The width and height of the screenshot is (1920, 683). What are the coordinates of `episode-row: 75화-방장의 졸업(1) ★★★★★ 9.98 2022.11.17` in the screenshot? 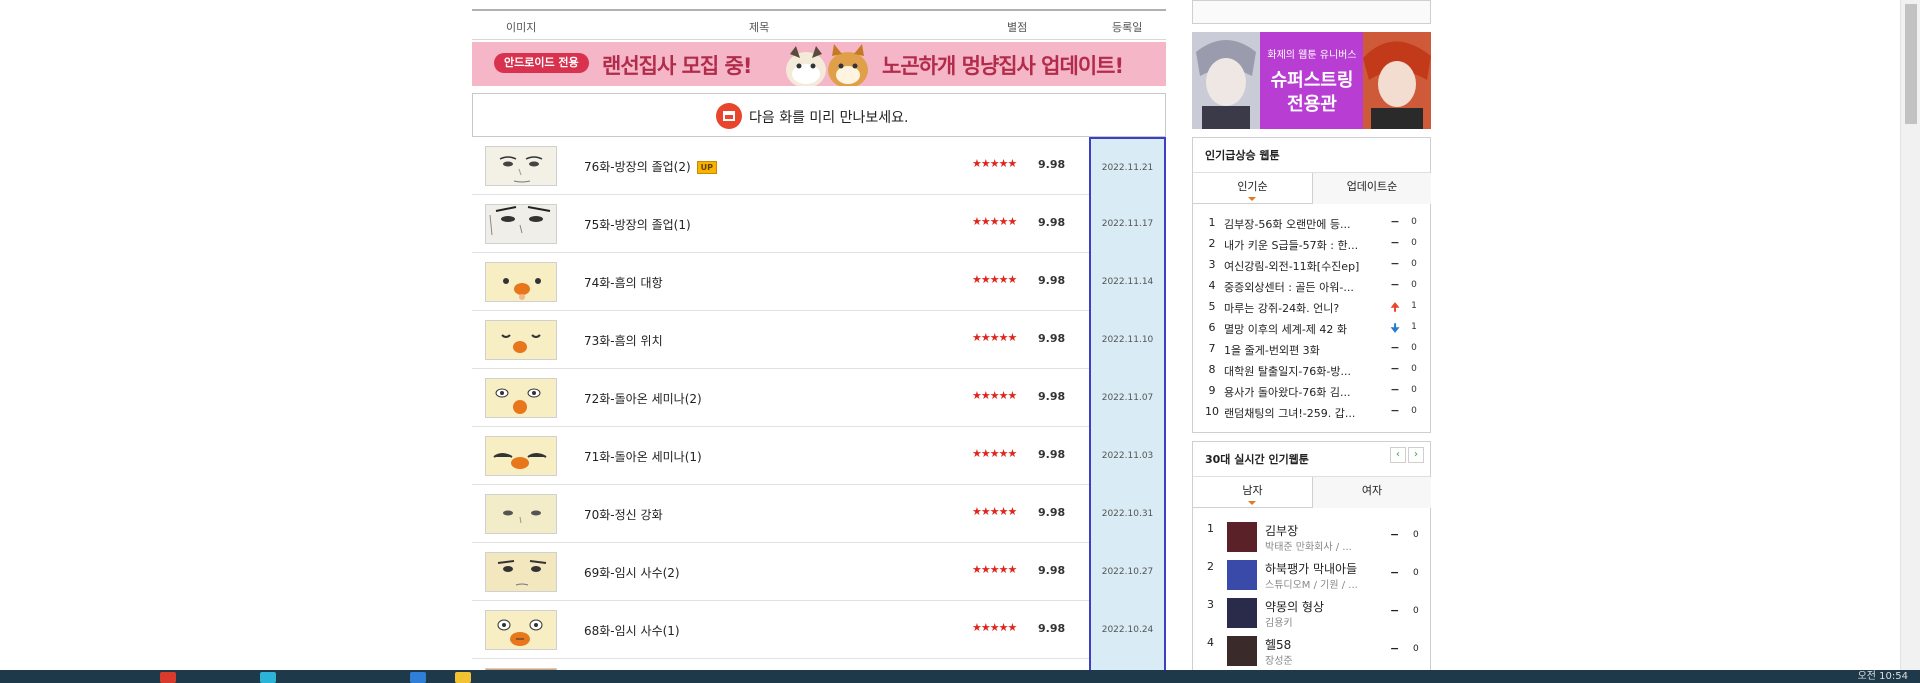 It's located at (819, 224).